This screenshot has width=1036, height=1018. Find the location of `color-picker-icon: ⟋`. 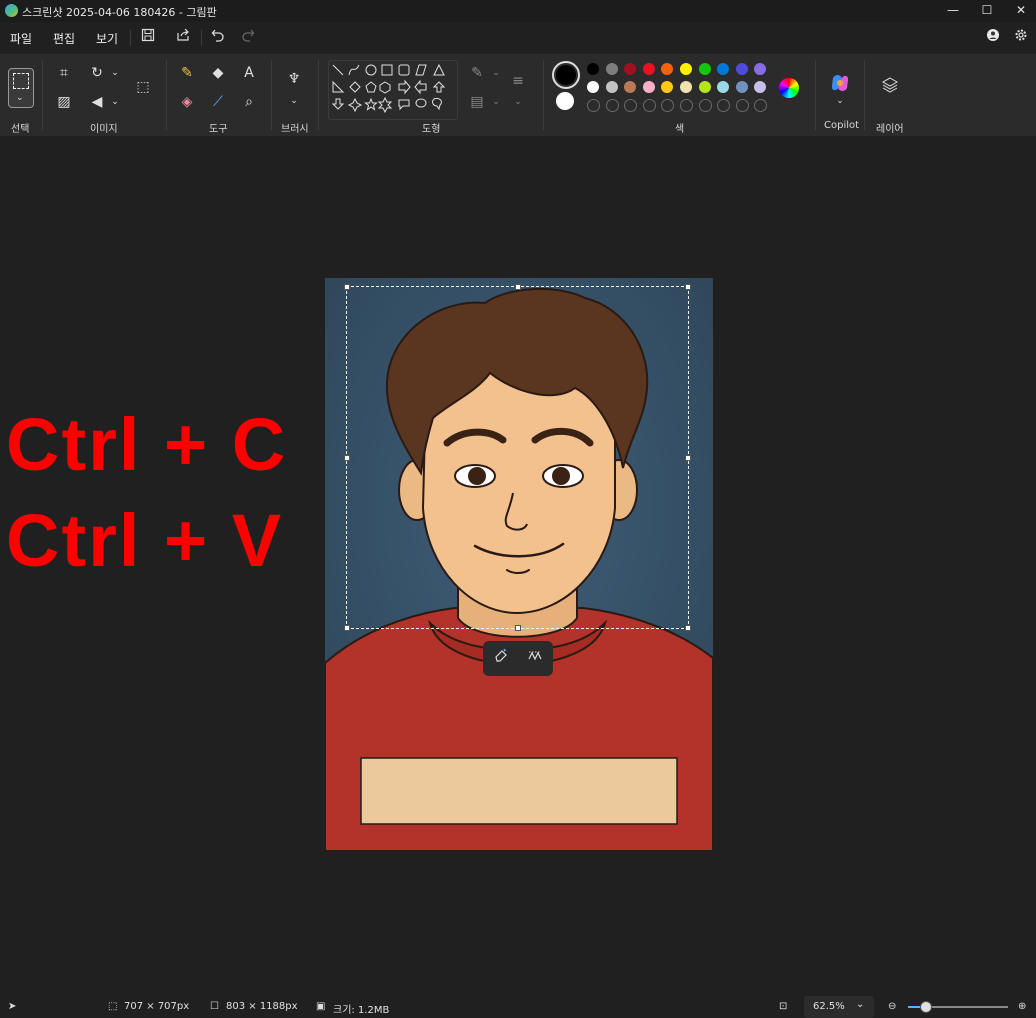

color-picker-icon: ⟋ is located at coordinates (218, 102).